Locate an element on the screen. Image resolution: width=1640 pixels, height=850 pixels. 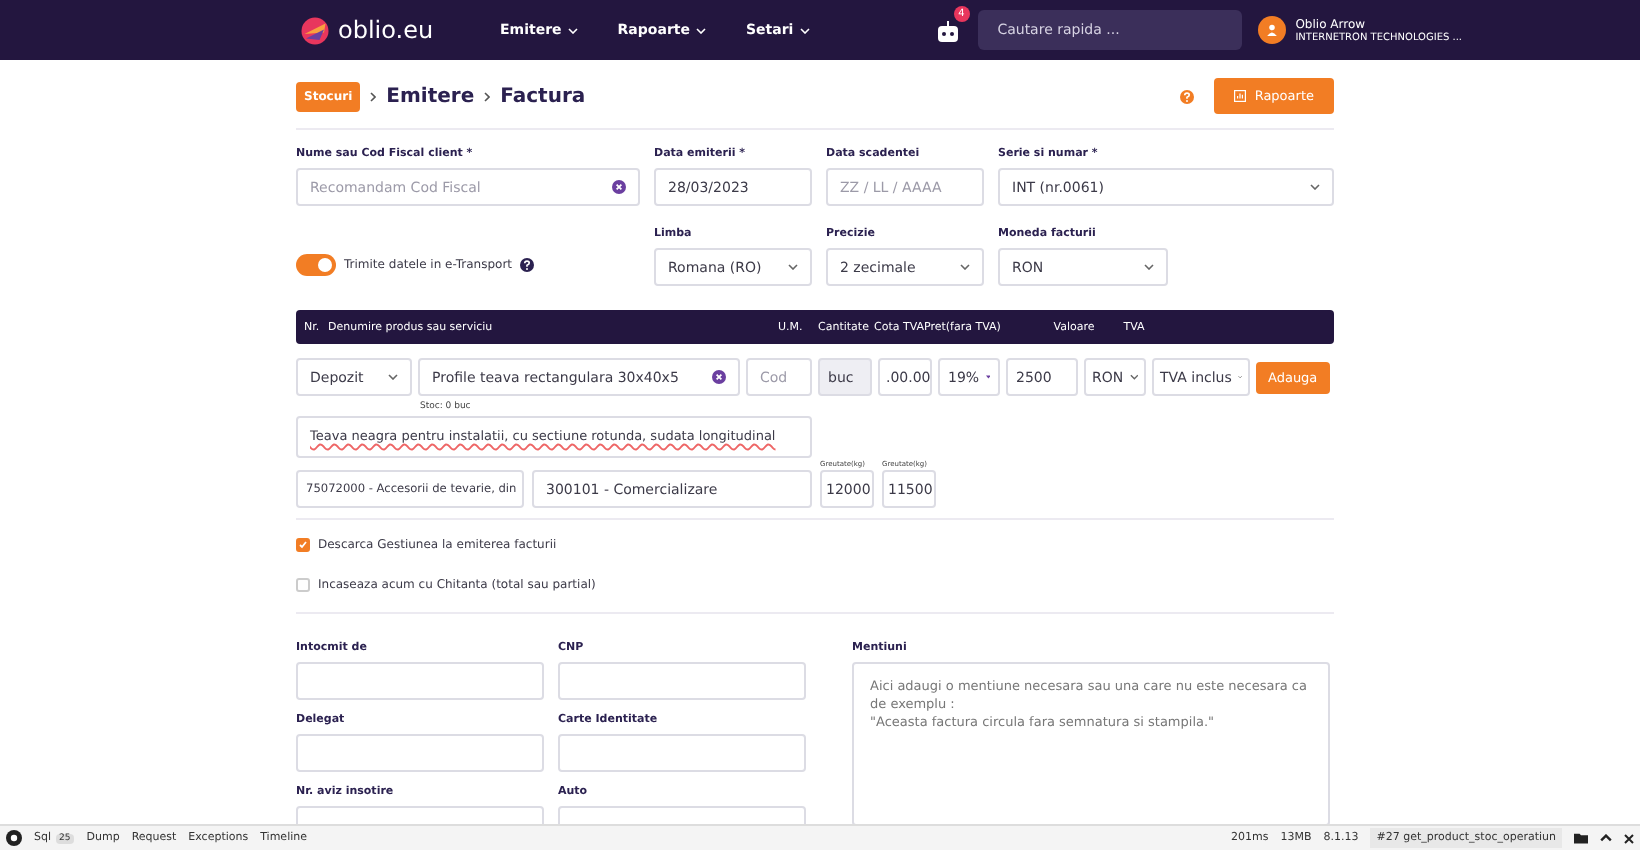
avatar is located at coordinates (1271, 30).